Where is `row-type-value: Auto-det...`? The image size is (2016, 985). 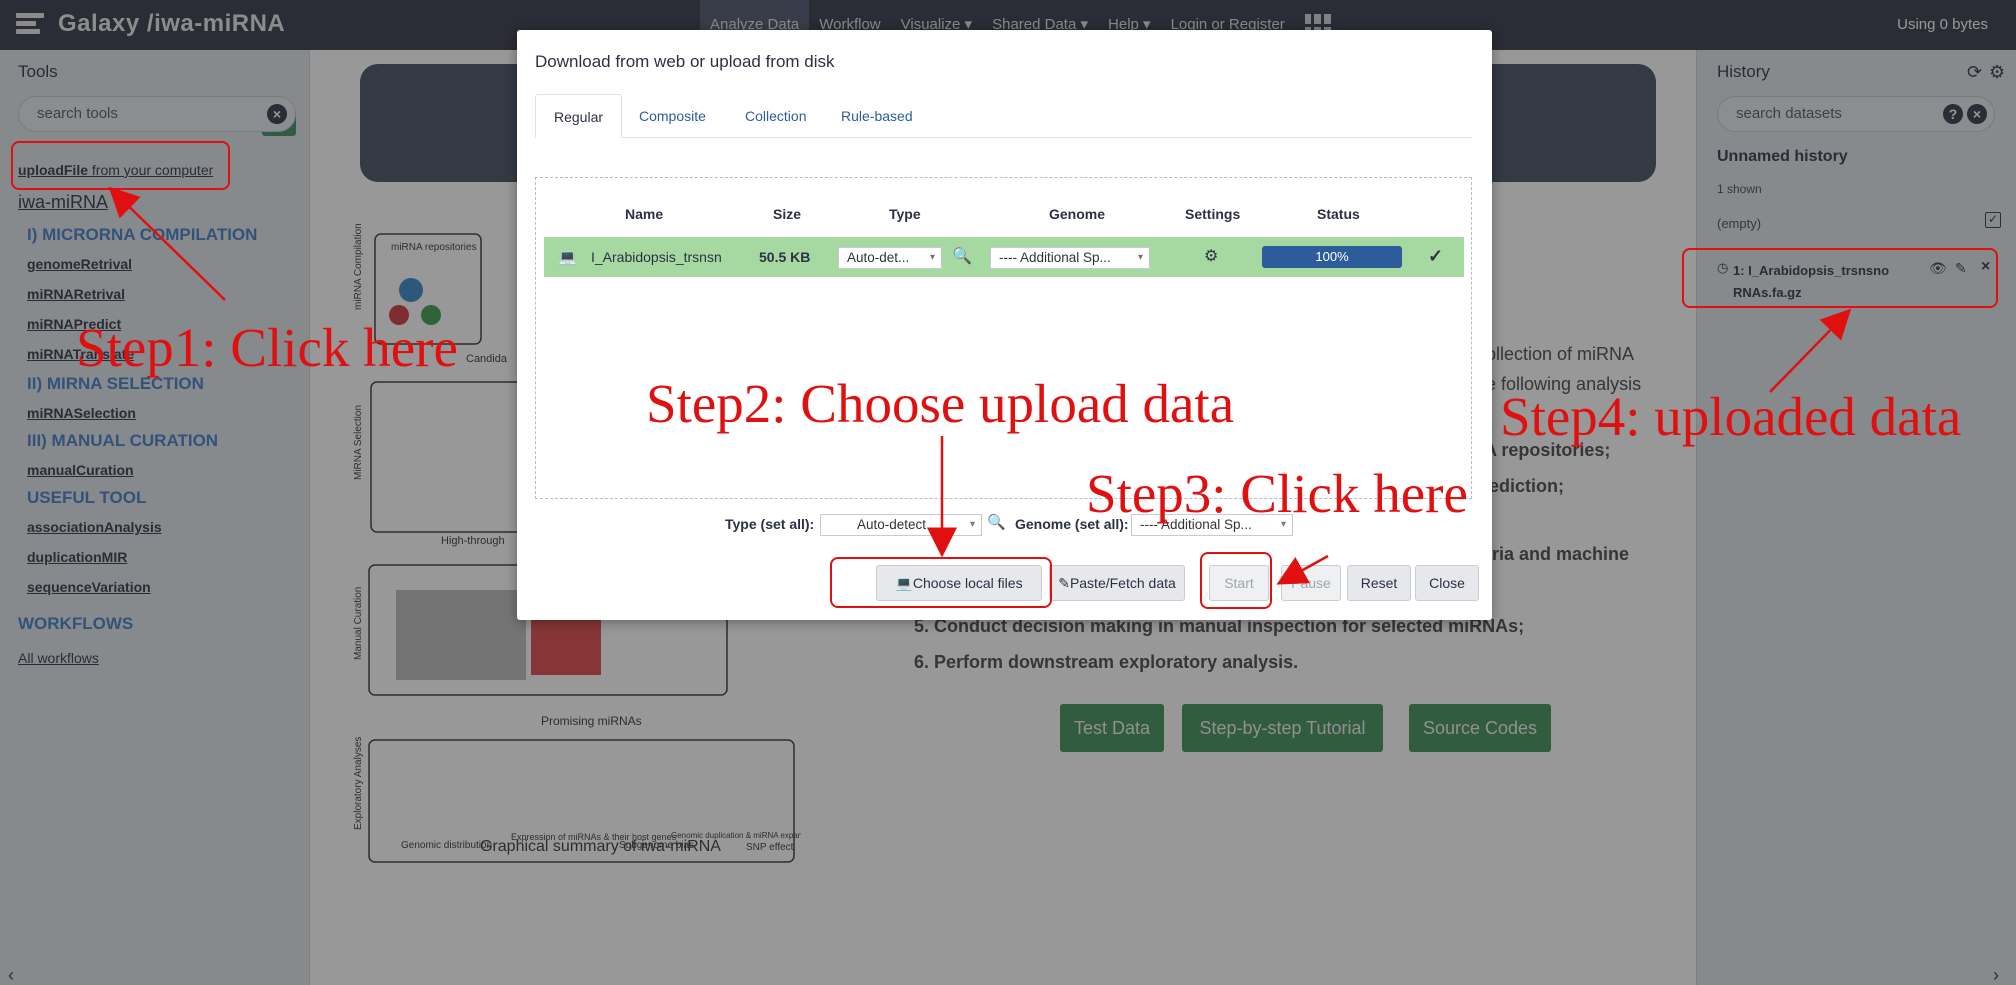 row-type-value: Auto-det... is located at coordinates (878, 257).